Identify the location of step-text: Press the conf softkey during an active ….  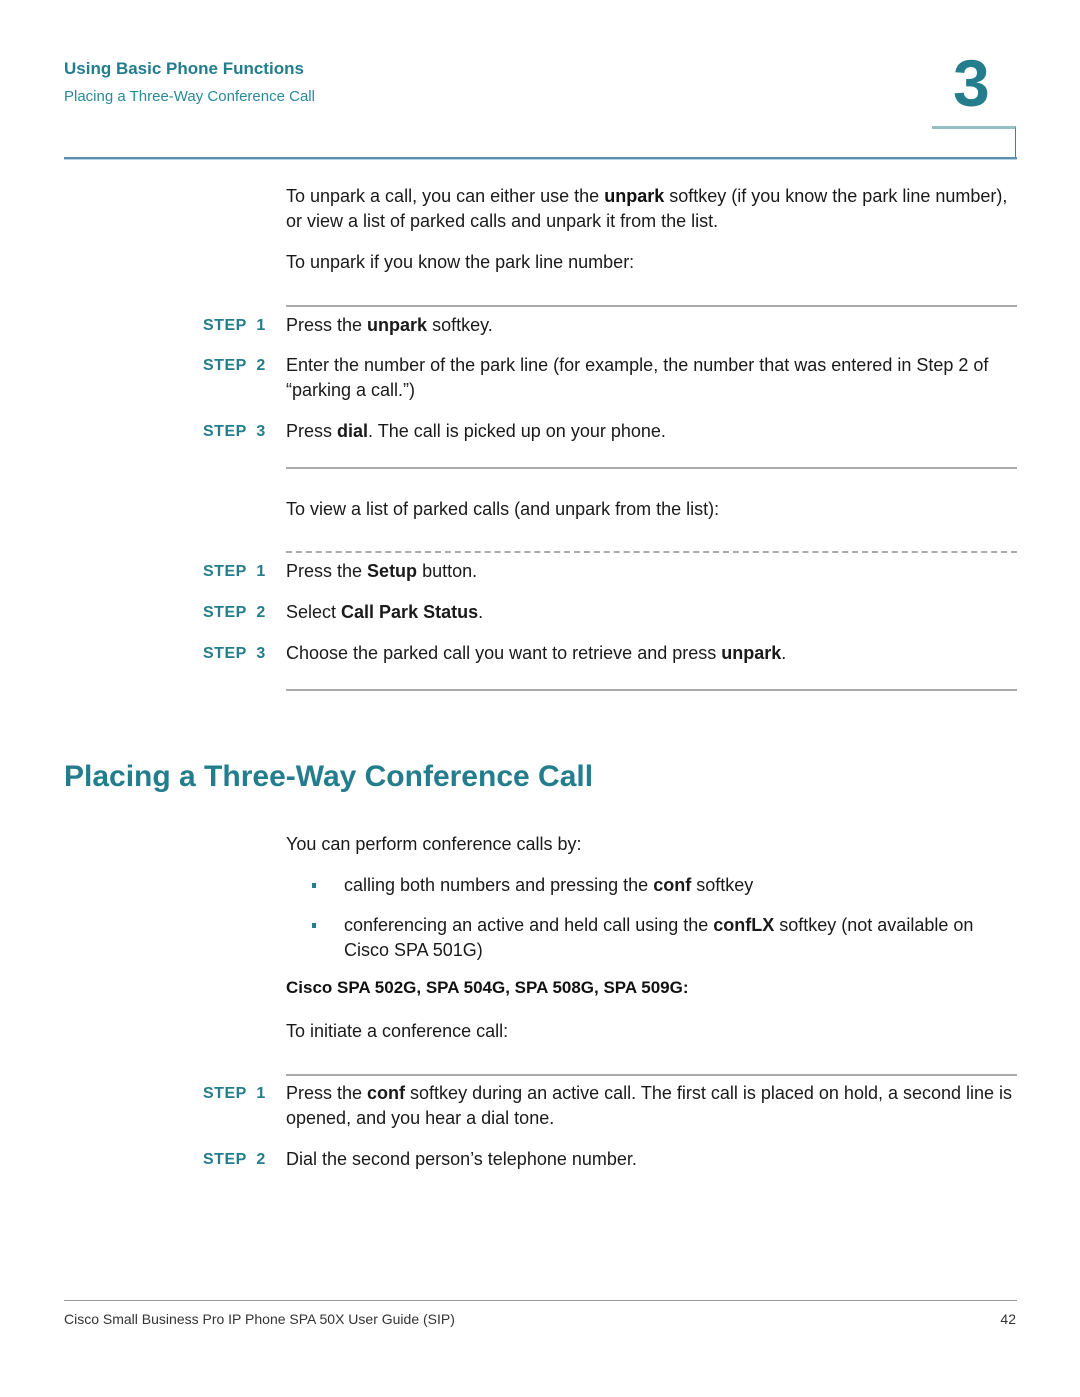
(649, 1105).